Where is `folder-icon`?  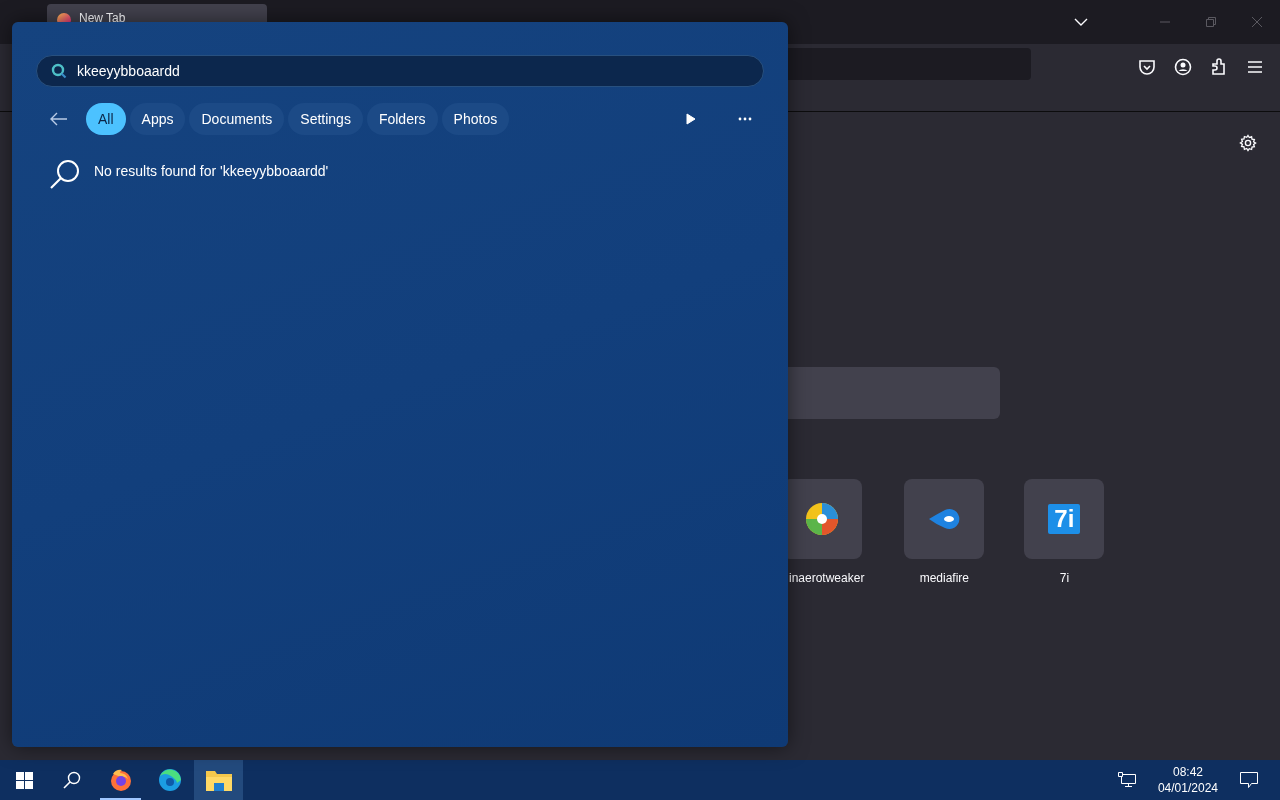 folder-icon is located at coordinates (218, 780).